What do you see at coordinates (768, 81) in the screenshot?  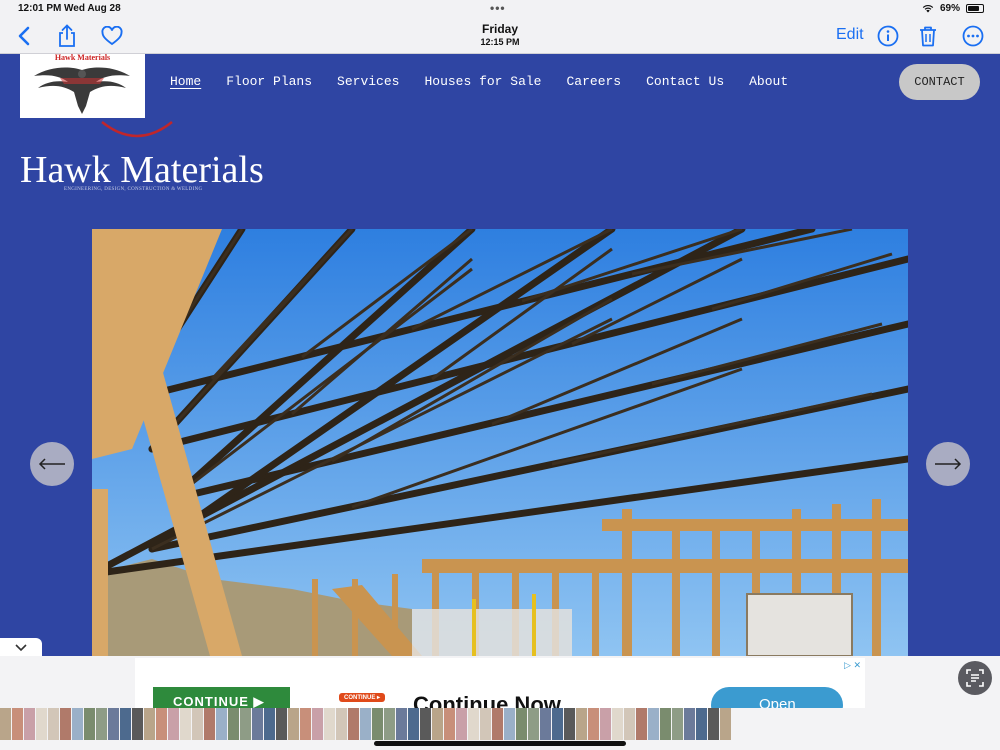 I see `nav-about: About` at bounding box center [768, 81].